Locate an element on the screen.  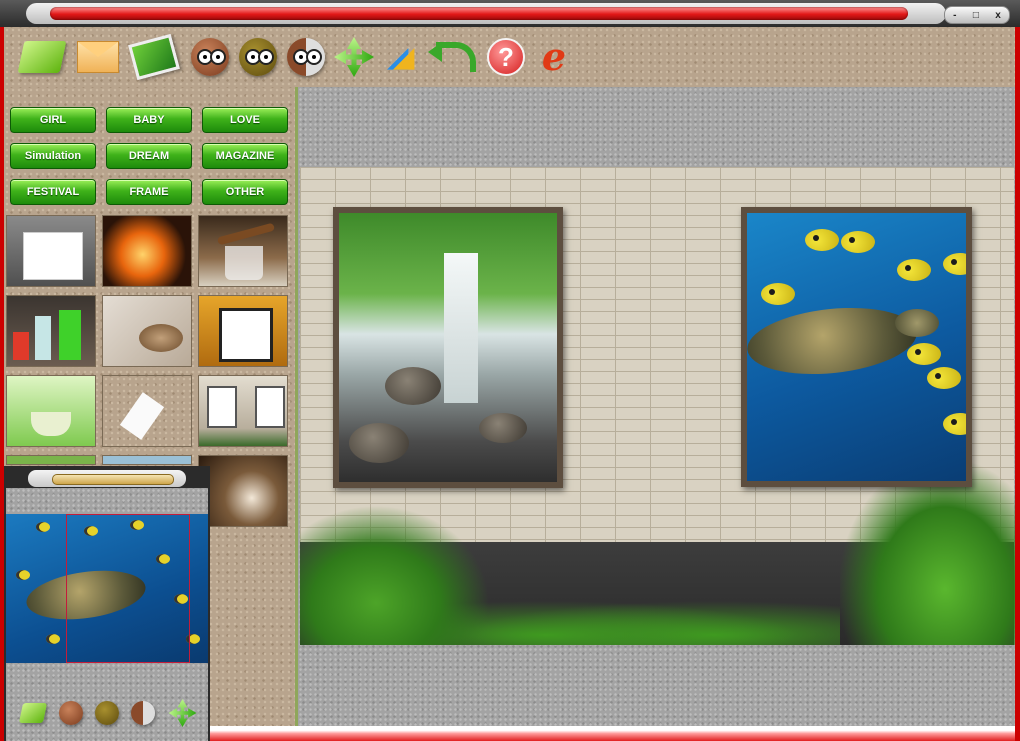
category-simulation-button: Simulation is located at coordinates (53, 156).